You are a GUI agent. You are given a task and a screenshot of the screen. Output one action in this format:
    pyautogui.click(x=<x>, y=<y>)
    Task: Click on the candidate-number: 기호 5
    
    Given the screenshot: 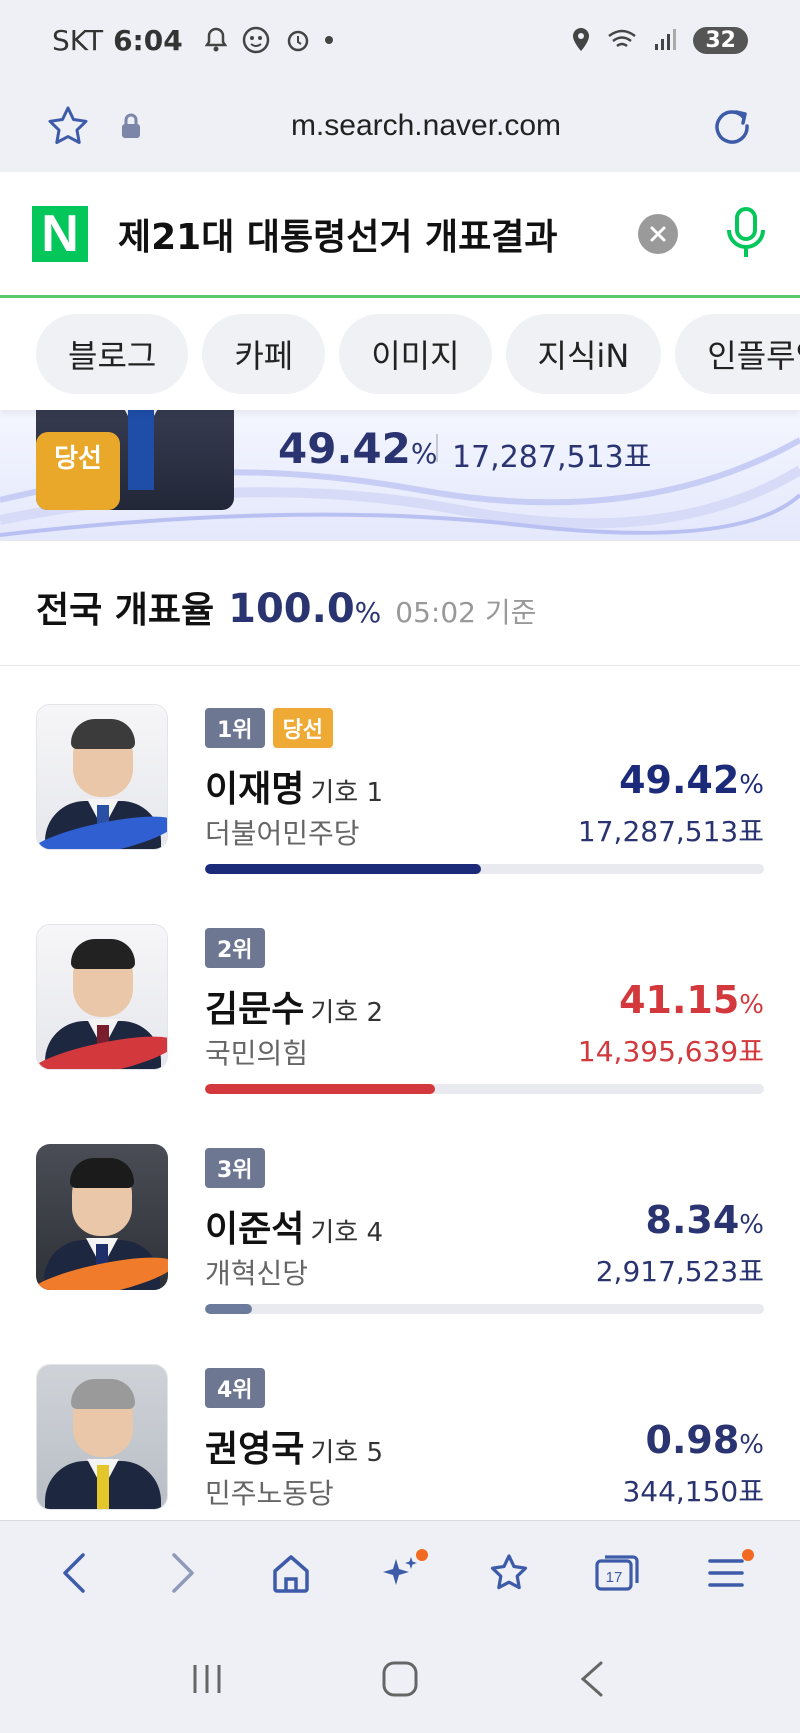 What is the action you would take?
    pyautogui.click(x=347, y=1453)
    